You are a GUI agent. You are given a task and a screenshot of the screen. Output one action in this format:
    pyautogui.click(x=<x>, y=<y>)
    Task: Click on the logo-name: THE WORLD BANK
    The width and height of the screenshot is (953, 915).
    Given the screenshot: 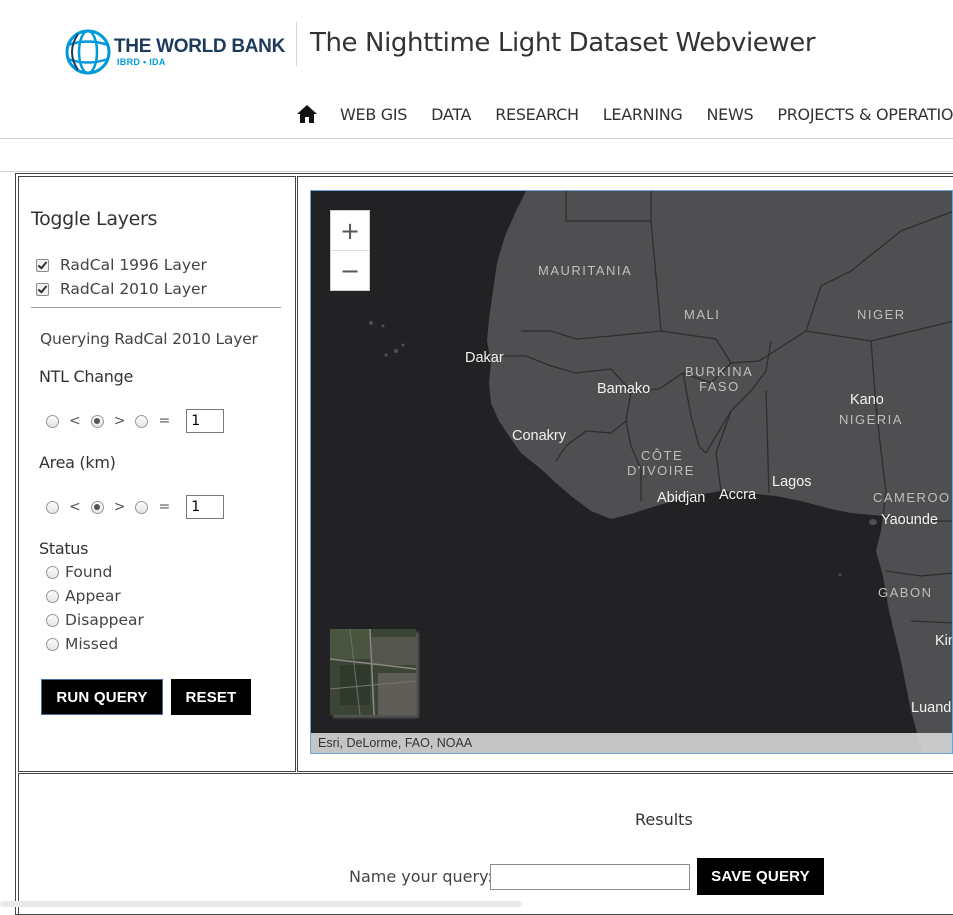 What is the action you would take?
    pyautogui.click(x=200, y=46)
    